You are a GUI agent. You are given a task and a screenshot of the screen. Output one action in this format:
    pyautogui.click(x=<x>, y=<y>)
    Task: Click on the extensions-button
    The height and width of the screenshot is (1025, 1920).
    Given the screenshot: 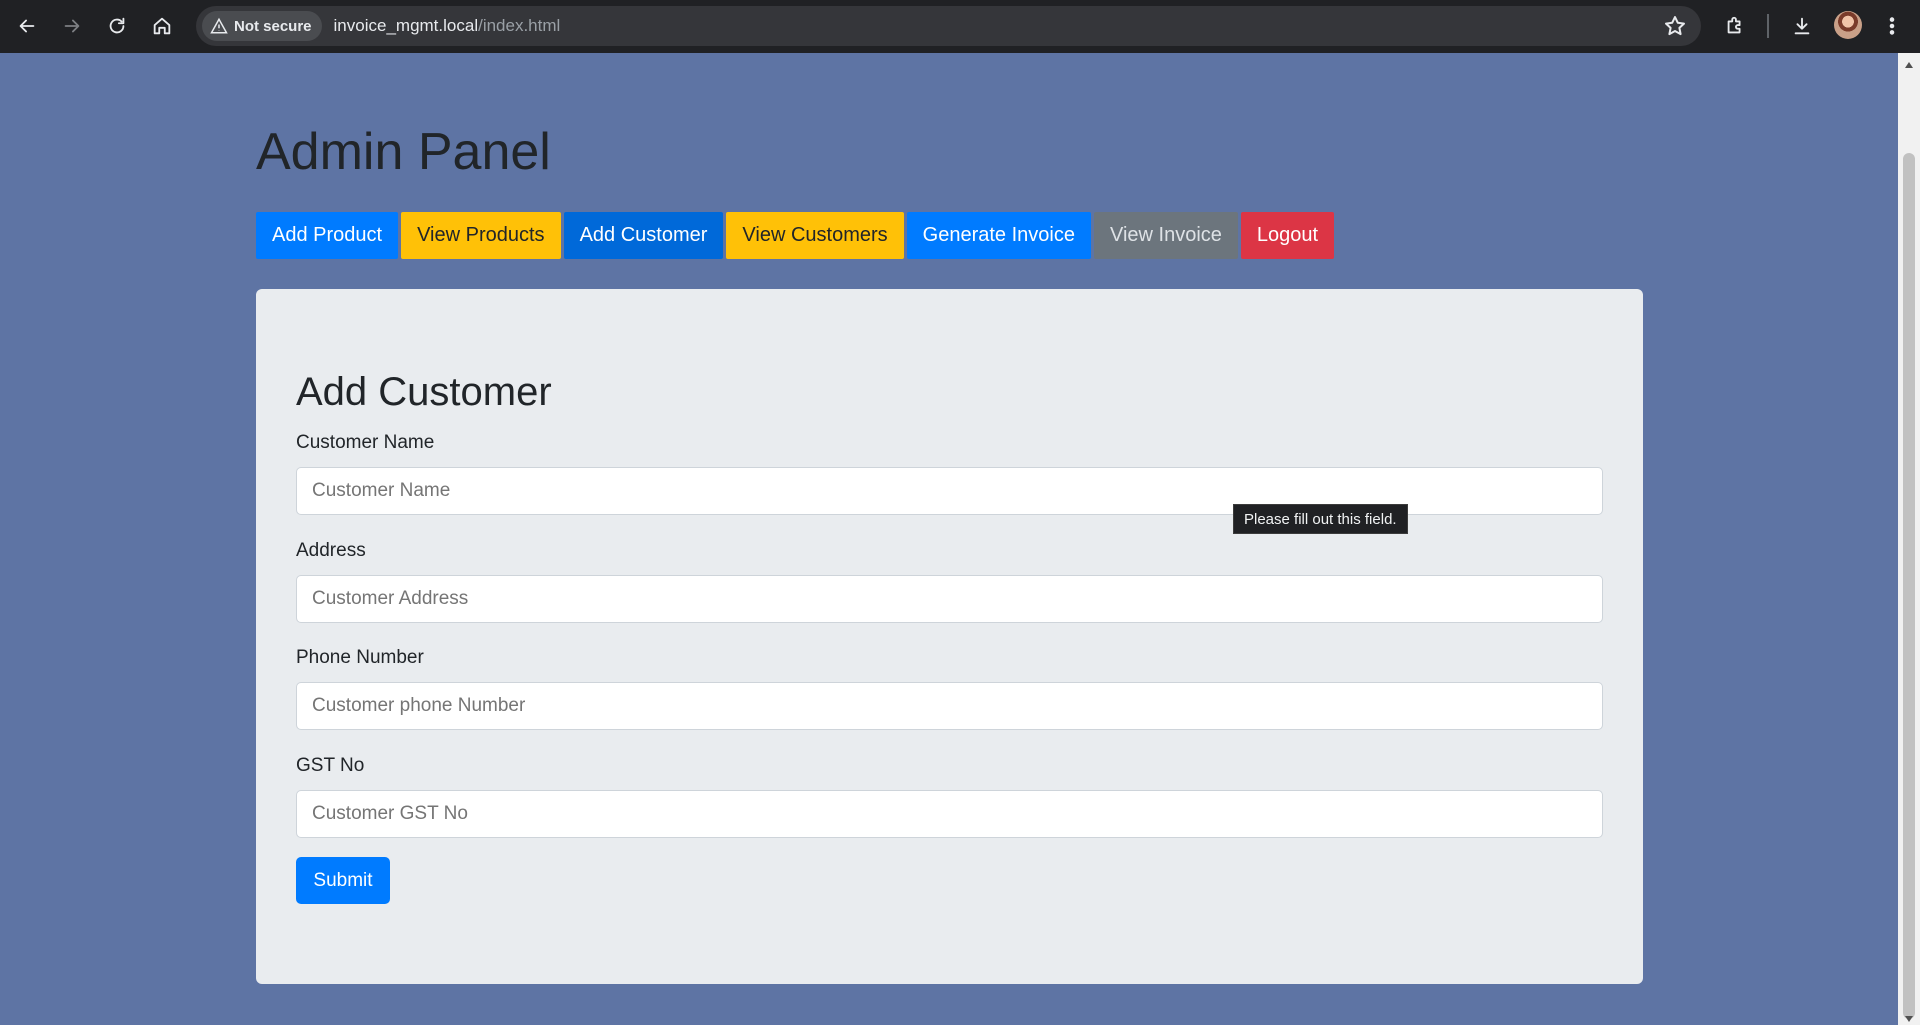 What is the action you would take?
    pyautogui.click(x=1735, y=26)
    